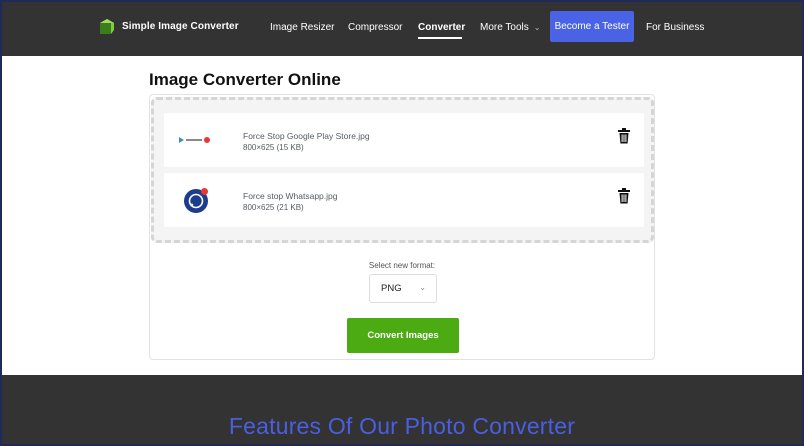 This screenshot has height=446, width=804. What do you see at coordinates (273, 207) in the screenshot?
I see `file-meta: 800×625 (21 KB)` at bounding box center [273, 207].